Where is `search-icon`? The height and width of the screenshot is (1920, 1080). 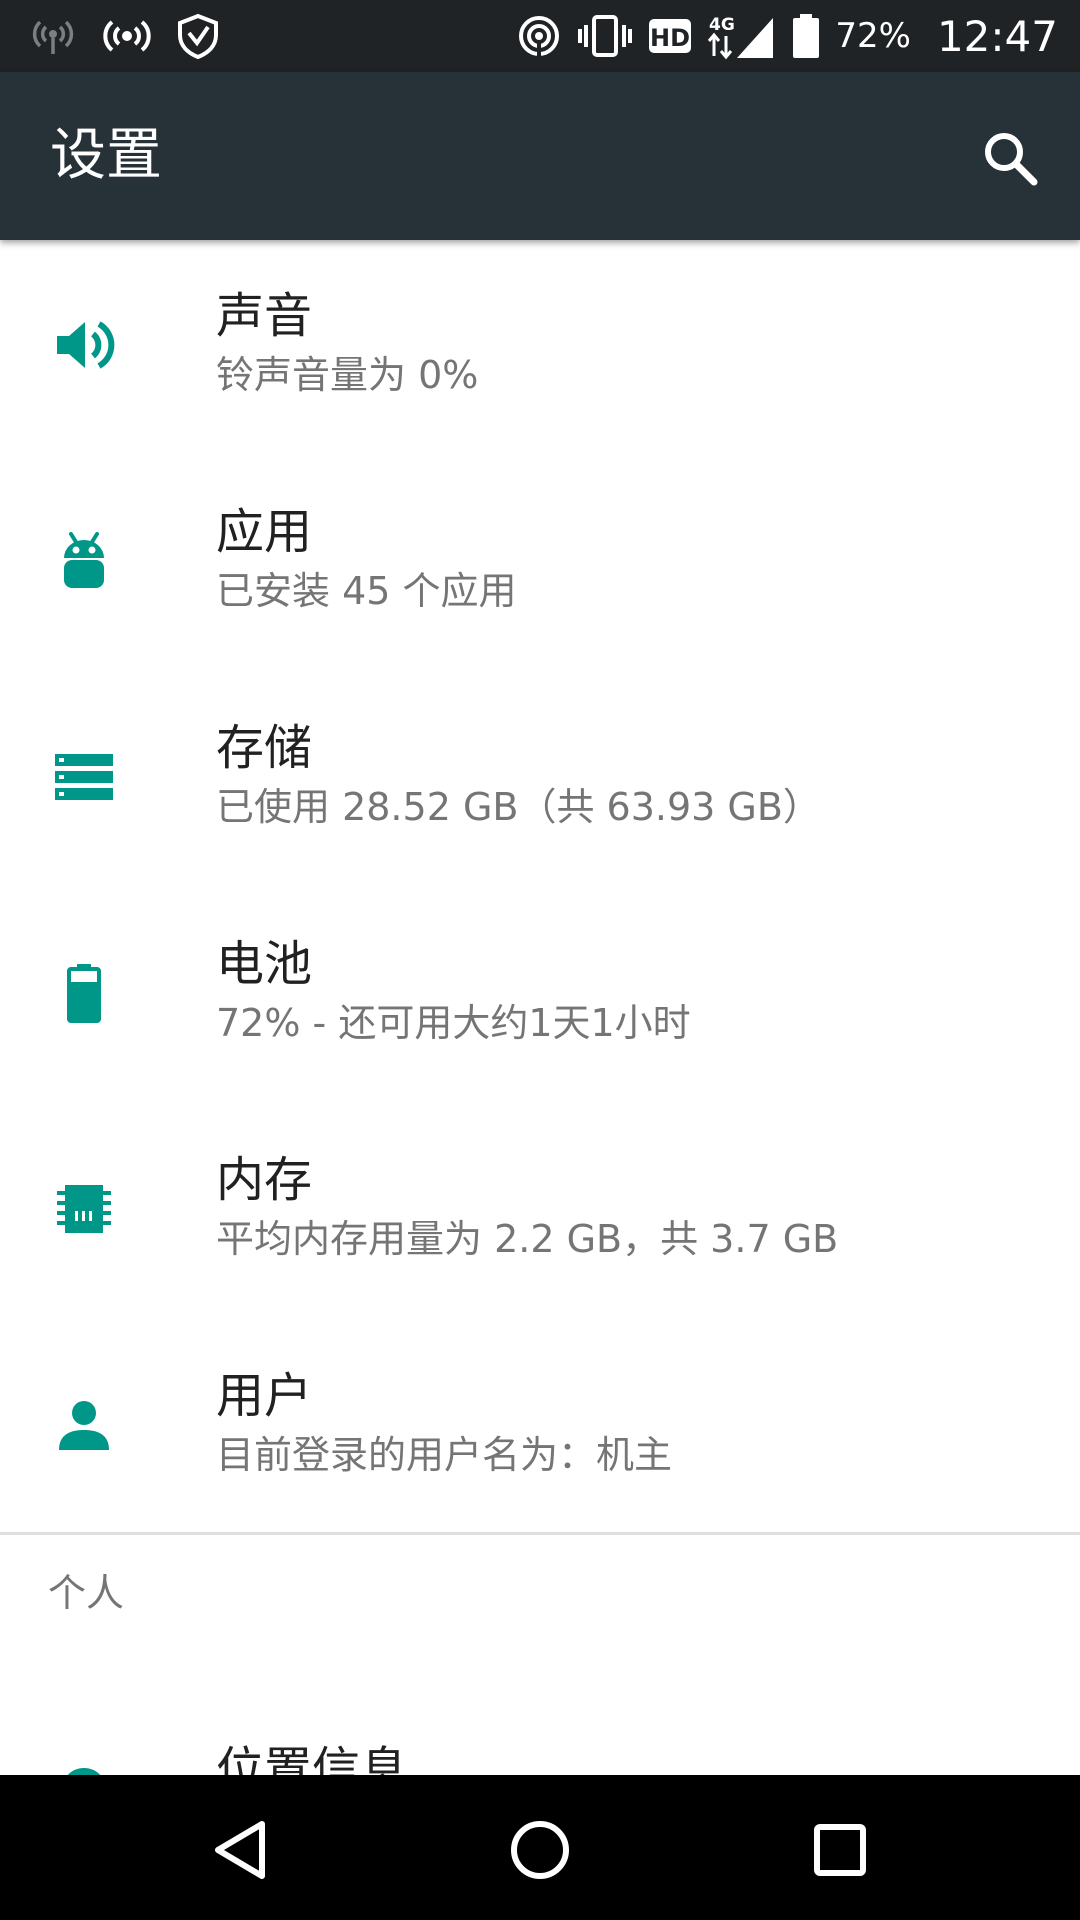
search-icon is located at coordinates (1011, 159).